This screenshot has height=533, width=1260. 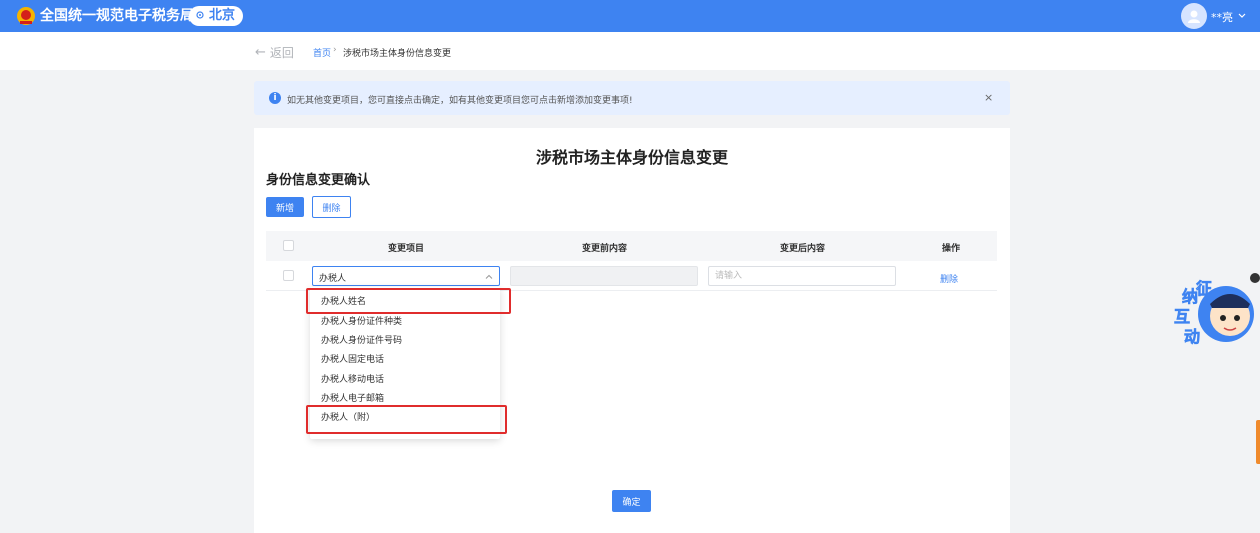 What do you see at coordinates (333, 279) in the screenshot?
I see `change-item-value: 办税人` at bounding box center [333, 279].